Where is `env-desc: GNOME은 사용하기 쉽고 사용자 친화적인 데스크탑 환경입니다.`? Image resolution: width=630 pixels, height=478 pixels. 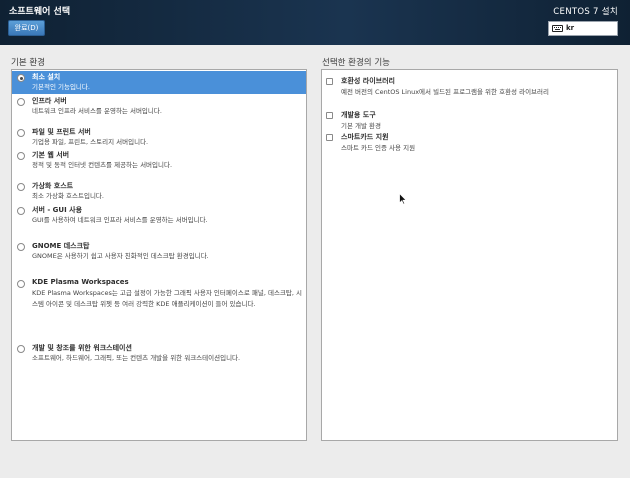 env-desc: GNOME은 사용하기 쉽고 사용자 친화적인 데스크탑 환경입니다. is located at coordinates (120, 256).